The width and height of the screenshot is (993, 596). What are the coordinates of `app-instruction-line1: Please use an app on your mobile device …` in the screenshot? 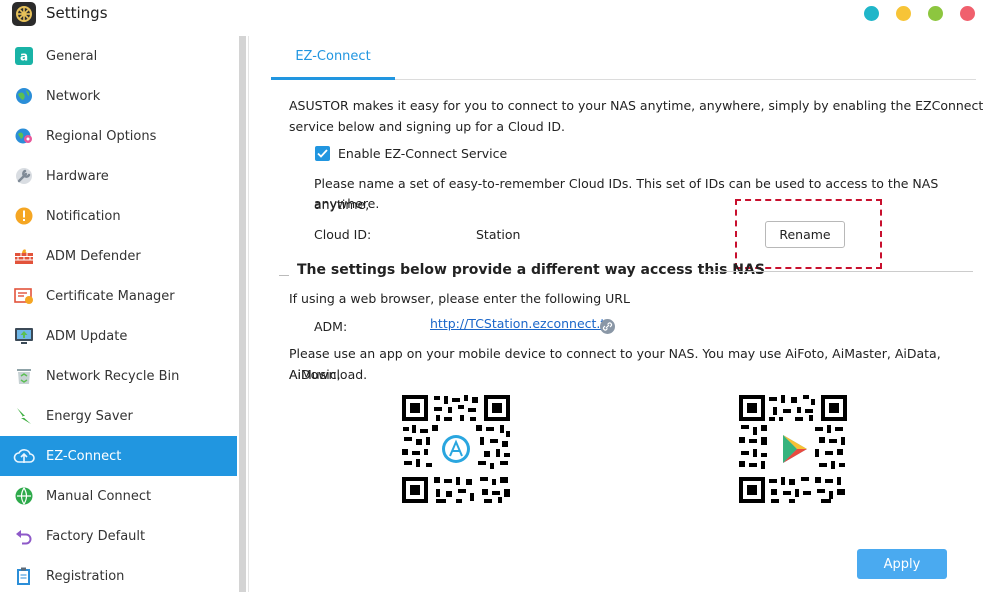 It's located at (615, 364).